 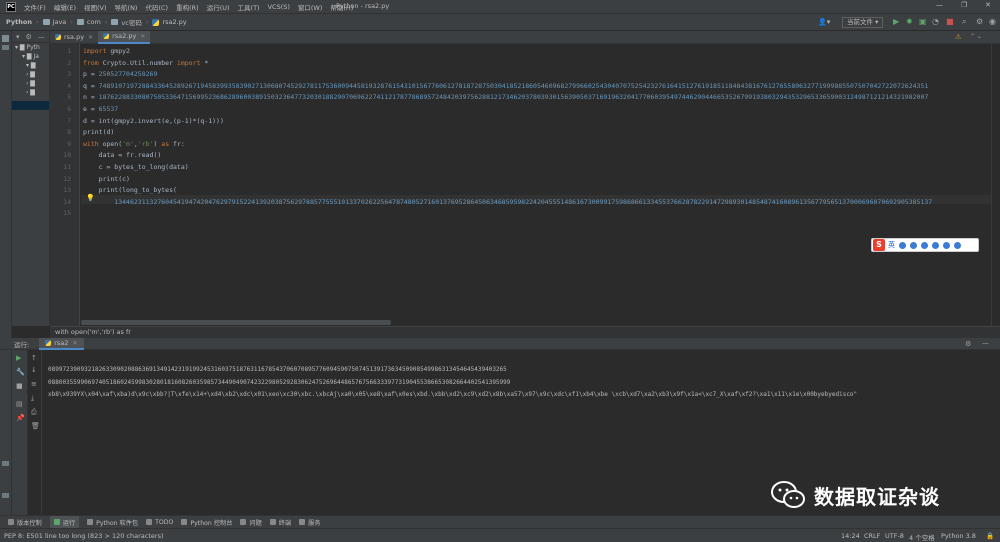 What do you see at coordinates (922, 537) in the screenshot?
I see `indent-setting: 4 个空格` at bounding box center [922, 537].